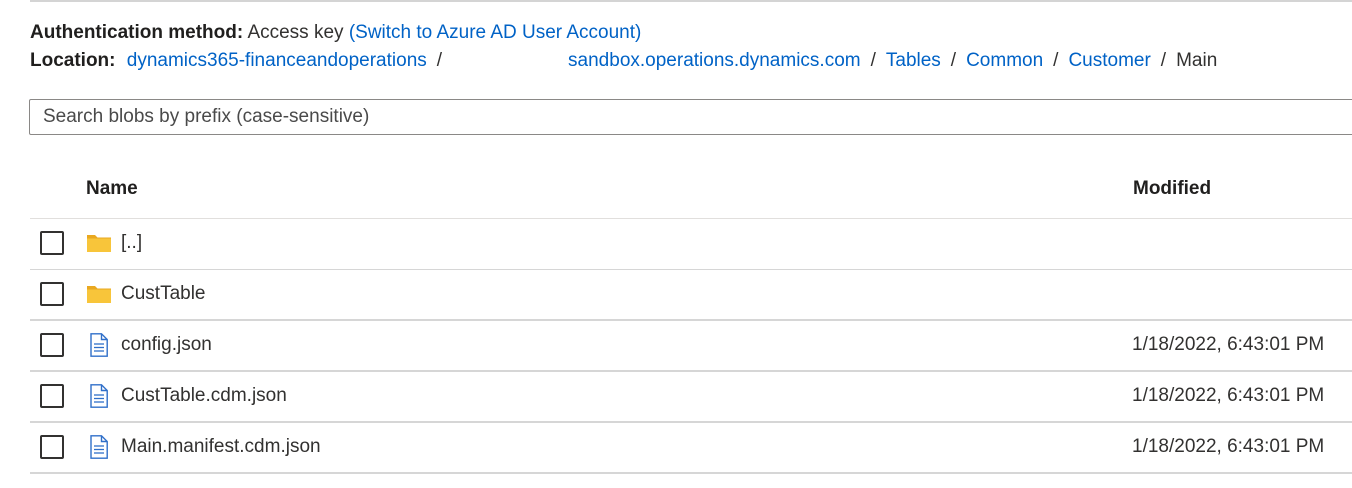 Image resolution: width=1352 pixels, height=488 pixels. What do you see at coordinates (204, 396) in the screenshot?
I see `row-name: CustTable.cdm.json` at bounding box center [204, 396].